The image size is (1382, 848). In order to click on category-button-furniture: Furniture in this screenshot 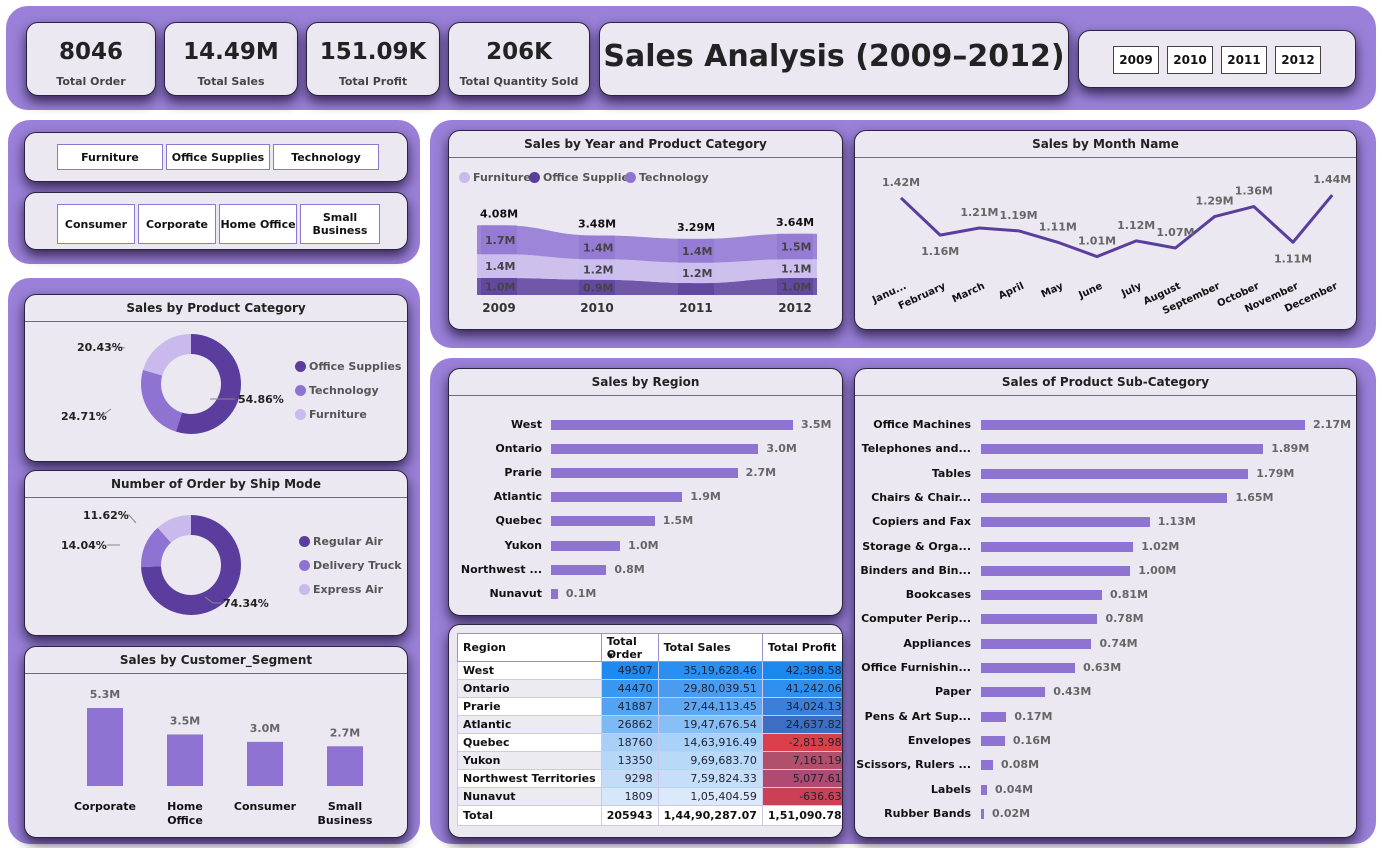, I will do `click(110, 157)`.